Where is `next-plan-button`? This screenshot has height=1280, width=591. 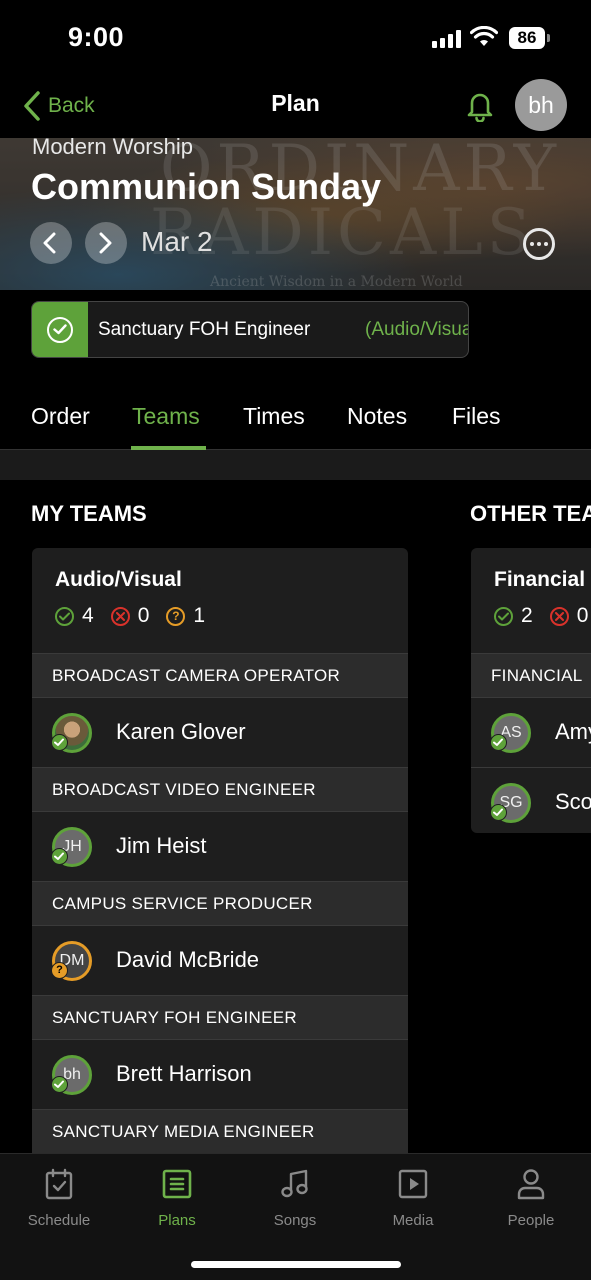 next-plan-button is located at coordinates (106, 243).